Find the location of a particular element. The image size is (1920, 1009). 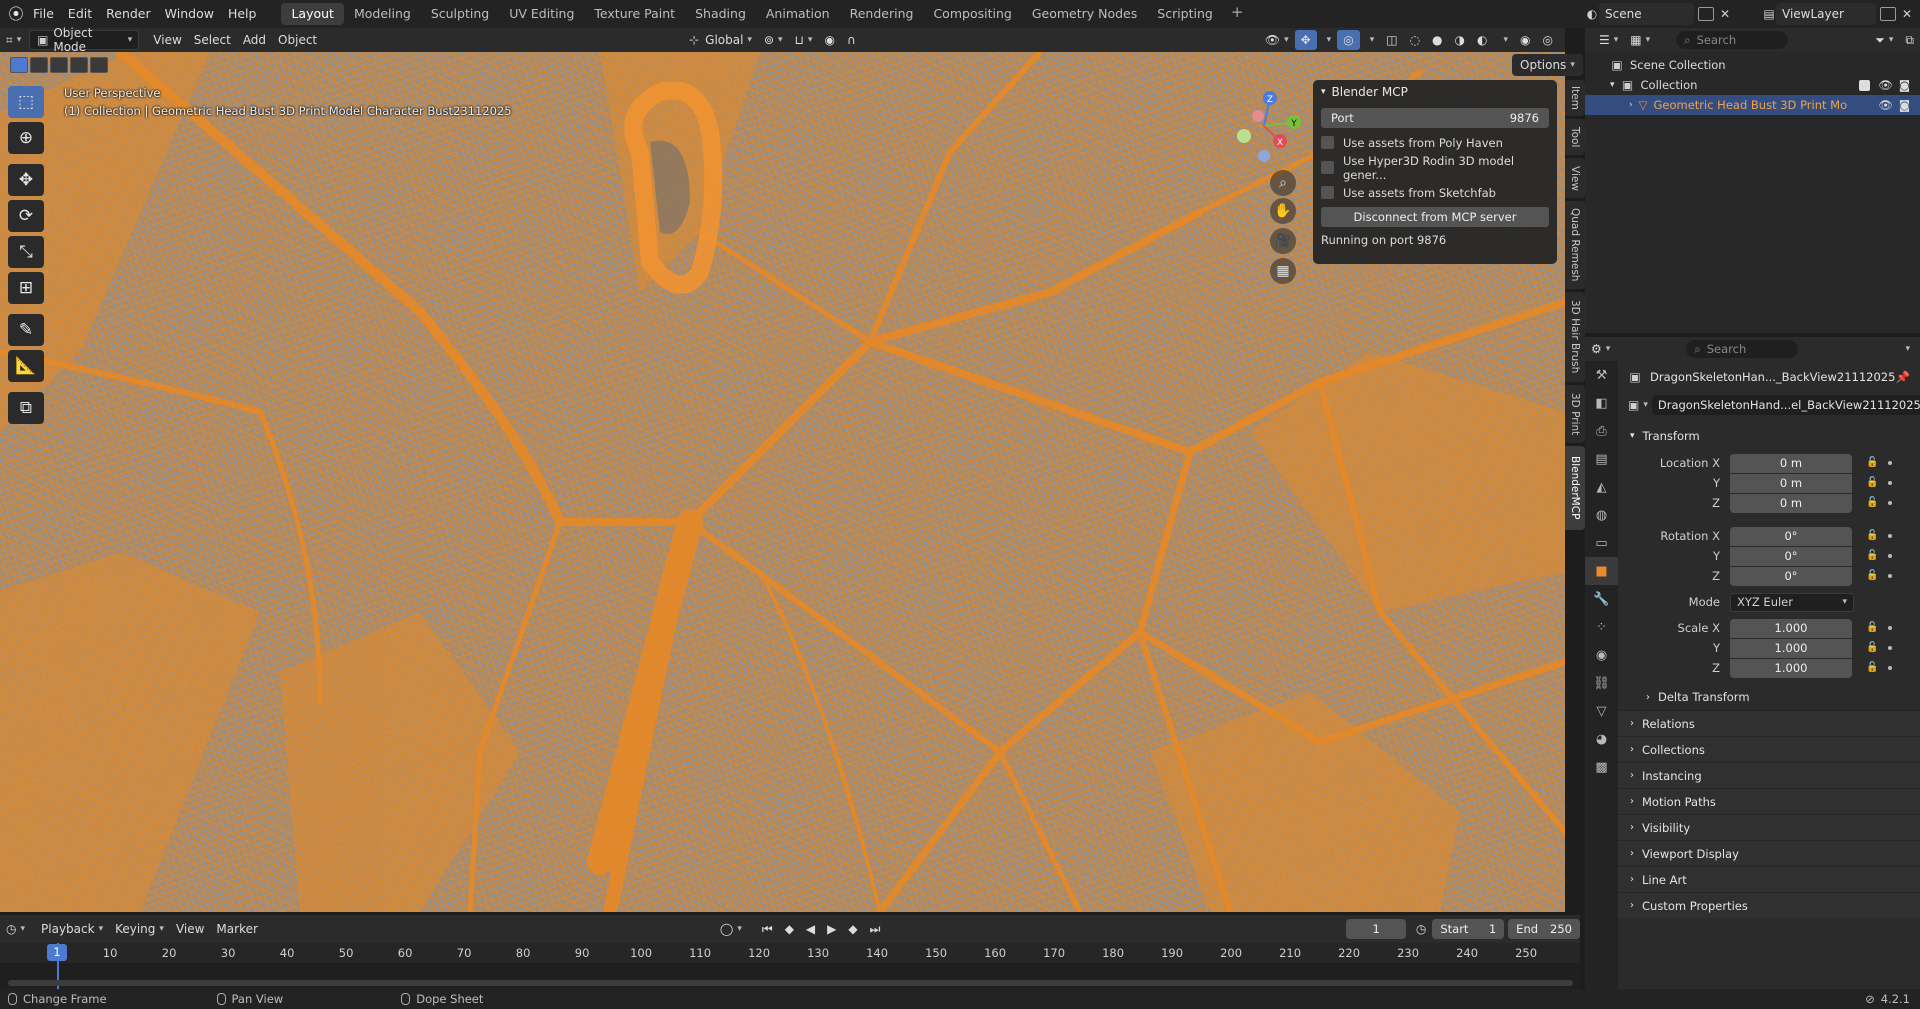

filter-icon: ⏷ ▾ is located at coordinates (1884, 40).